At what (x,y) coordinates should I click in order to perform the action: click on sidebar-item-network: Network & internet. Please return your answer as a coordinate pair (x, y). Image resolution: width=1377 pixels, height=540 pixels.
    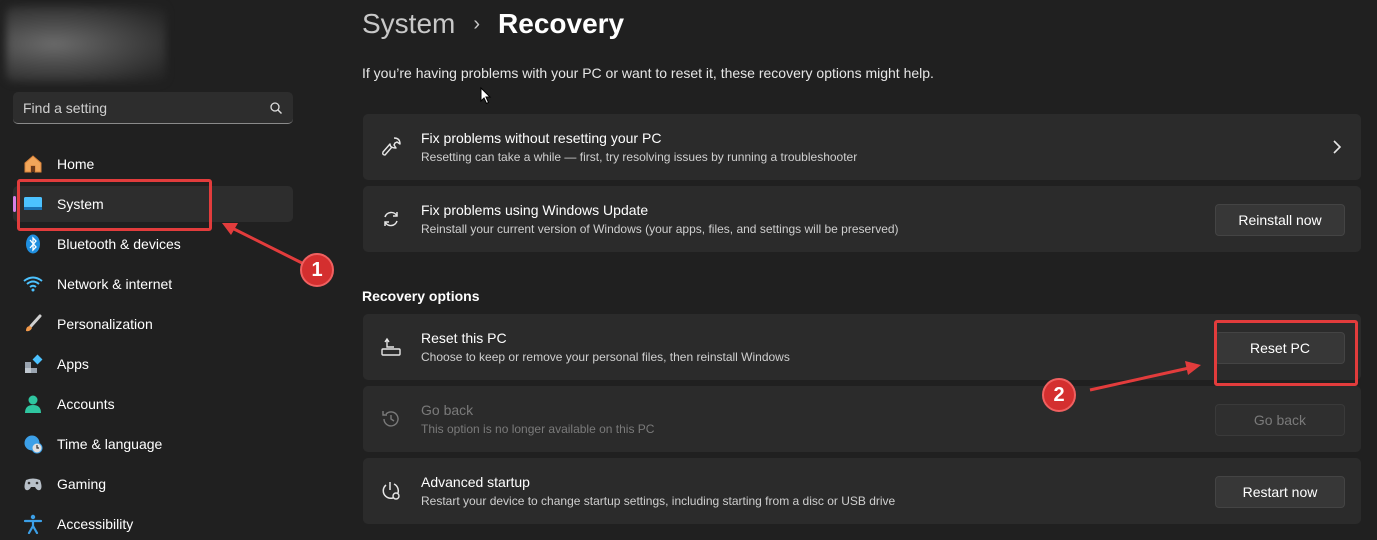
    Looking at the image, I should click on (153, 284).